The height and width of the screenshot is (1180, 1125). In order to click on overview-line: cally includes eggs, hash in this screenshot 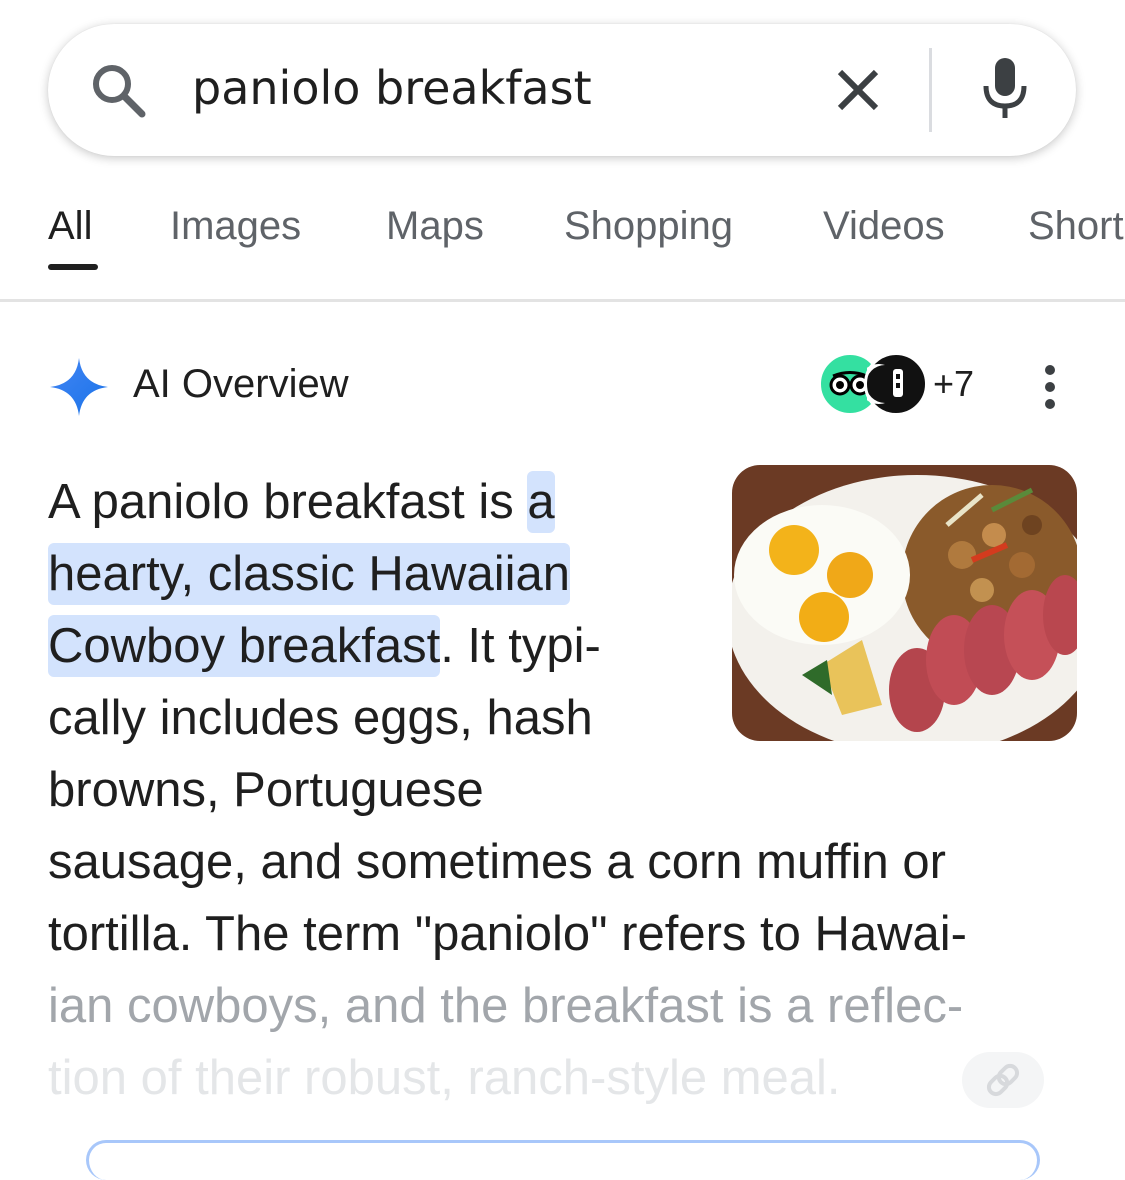, I will do `click(320, 718)`.